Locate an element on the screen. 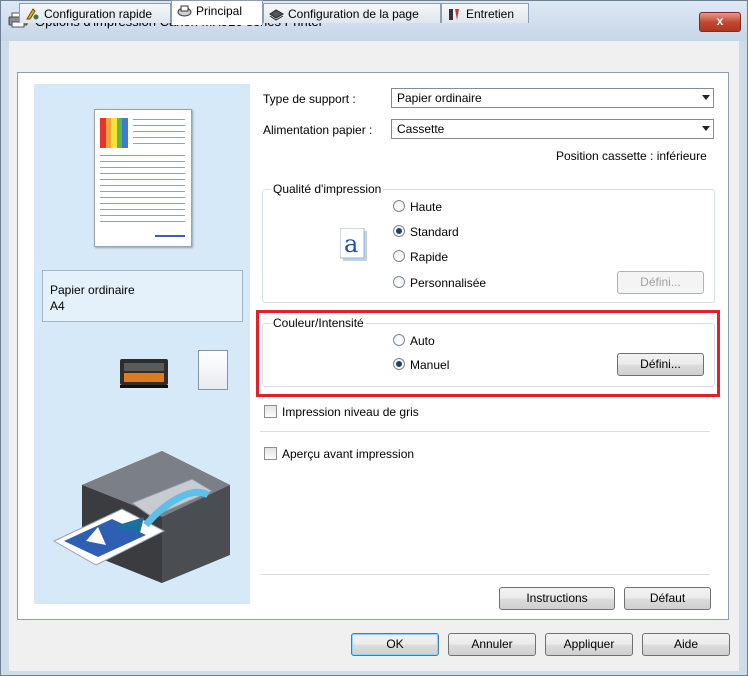 The width and height of the screenshot is (748, 676). close-icon: x is located at coordinates (720, 21).